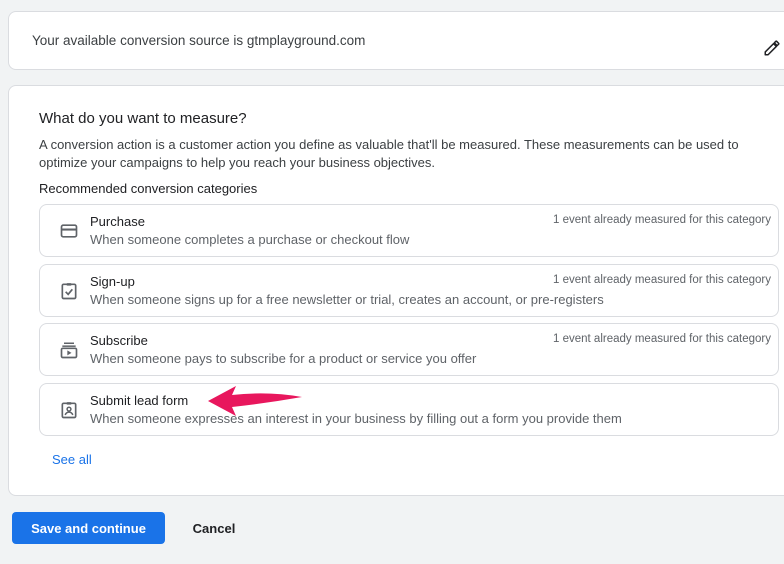  What do you see at coordinates (117, 221) in the screenshot?
I see `category-title: Purchase` at bounding box center [117, 221].